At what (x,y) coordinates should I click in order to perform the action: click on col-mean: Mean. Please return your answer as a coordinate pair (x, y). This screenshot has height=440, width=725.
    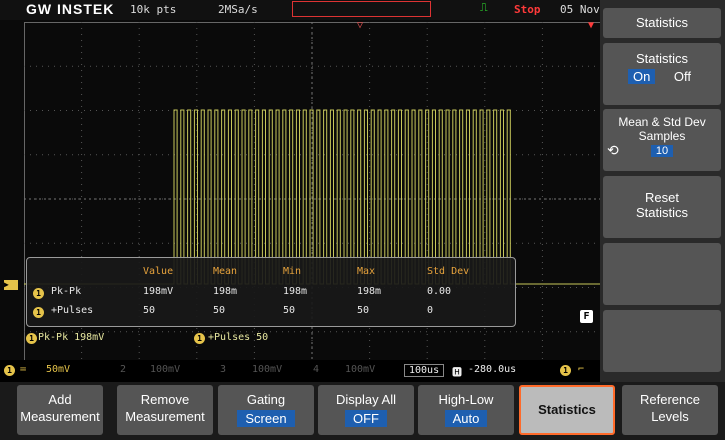
    Looking at the image, I should click on (225, 271).